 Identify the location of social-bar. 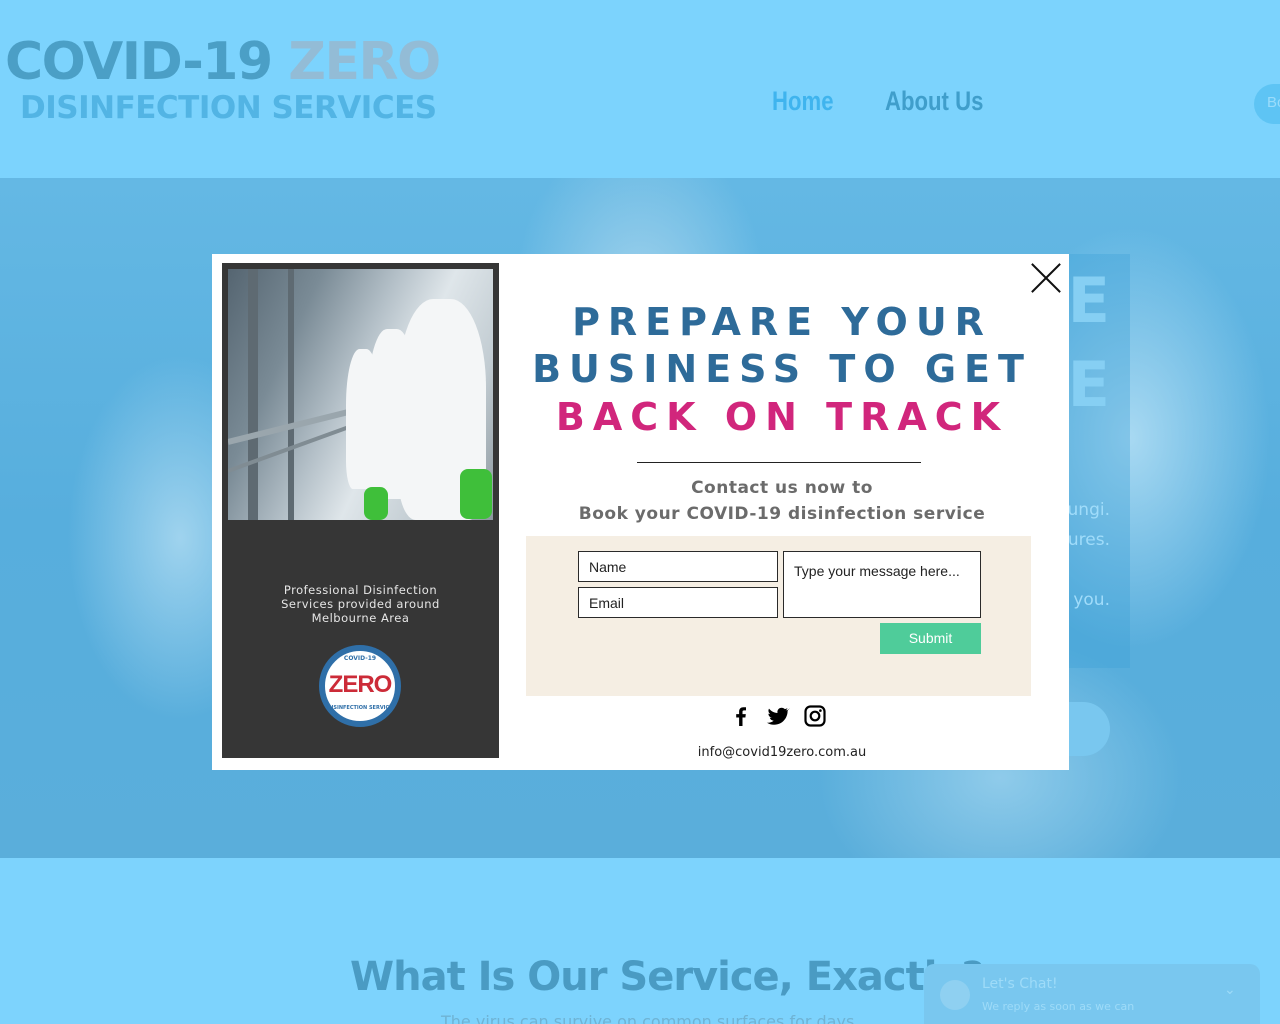
(778, 716).